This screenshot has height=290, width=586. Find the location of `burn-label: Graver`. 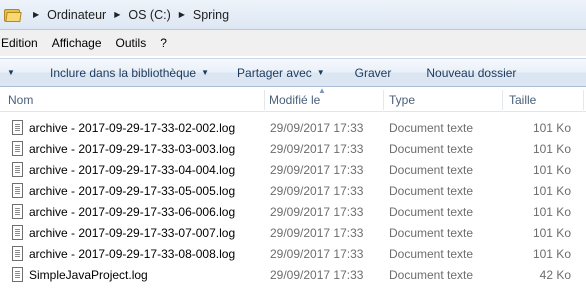

burn-label: Graver is located at coordinates (373, 72).